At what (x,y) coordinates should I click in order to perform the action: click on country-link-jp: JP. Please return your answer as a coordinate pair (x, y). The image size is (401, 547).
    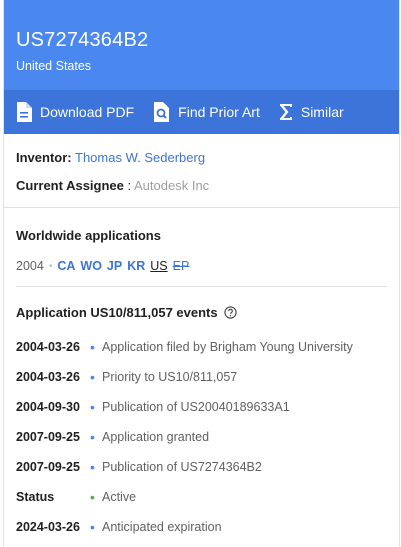
    Looking at the image, I should click on (114, 266).